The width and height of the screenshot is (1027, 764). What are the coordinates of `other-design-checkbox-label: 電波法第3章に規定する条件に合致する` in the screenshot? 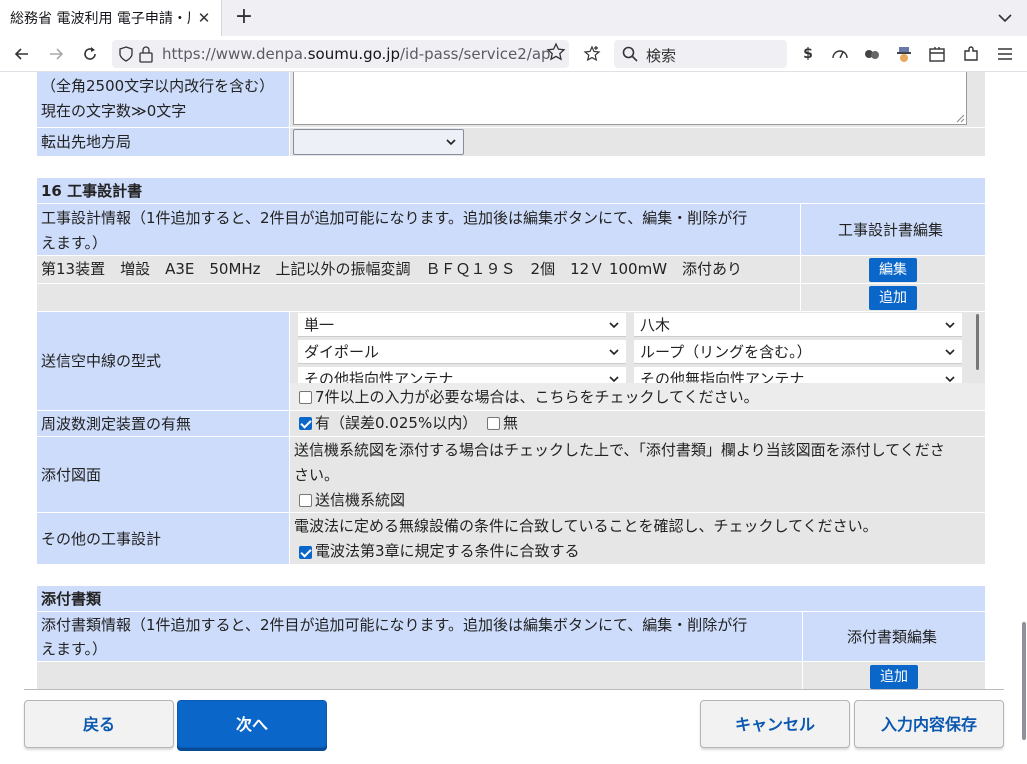 It's located at (447, 551).